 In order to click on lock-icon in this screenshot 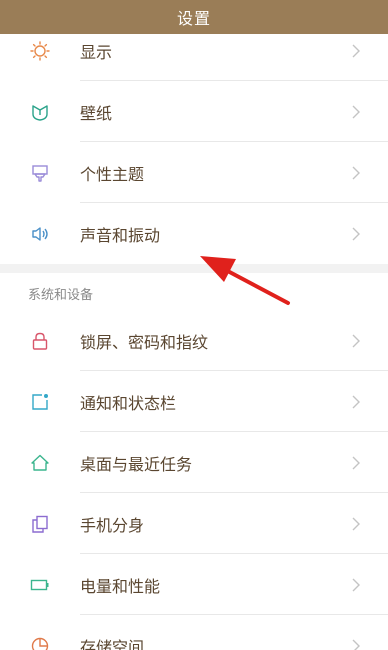, I will do `click(40, 341)`.